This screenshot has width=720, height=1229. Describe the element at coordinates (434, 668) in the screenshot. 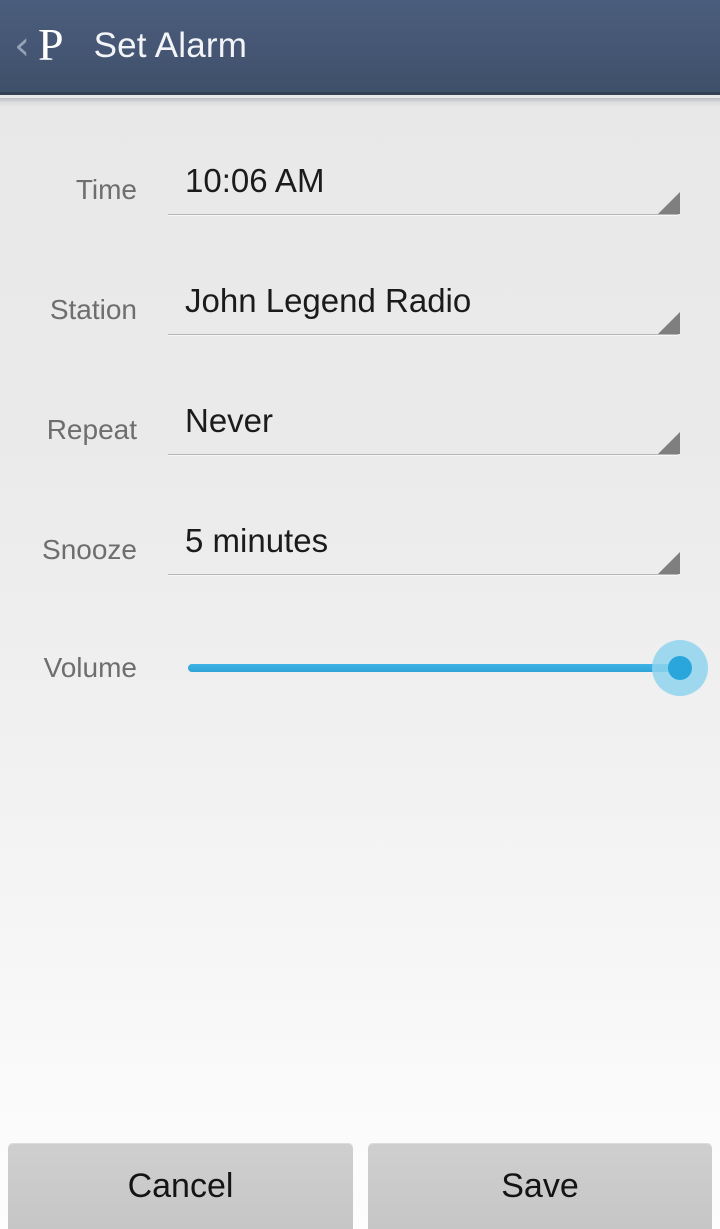

I see `volume-slider-fill` at that location.